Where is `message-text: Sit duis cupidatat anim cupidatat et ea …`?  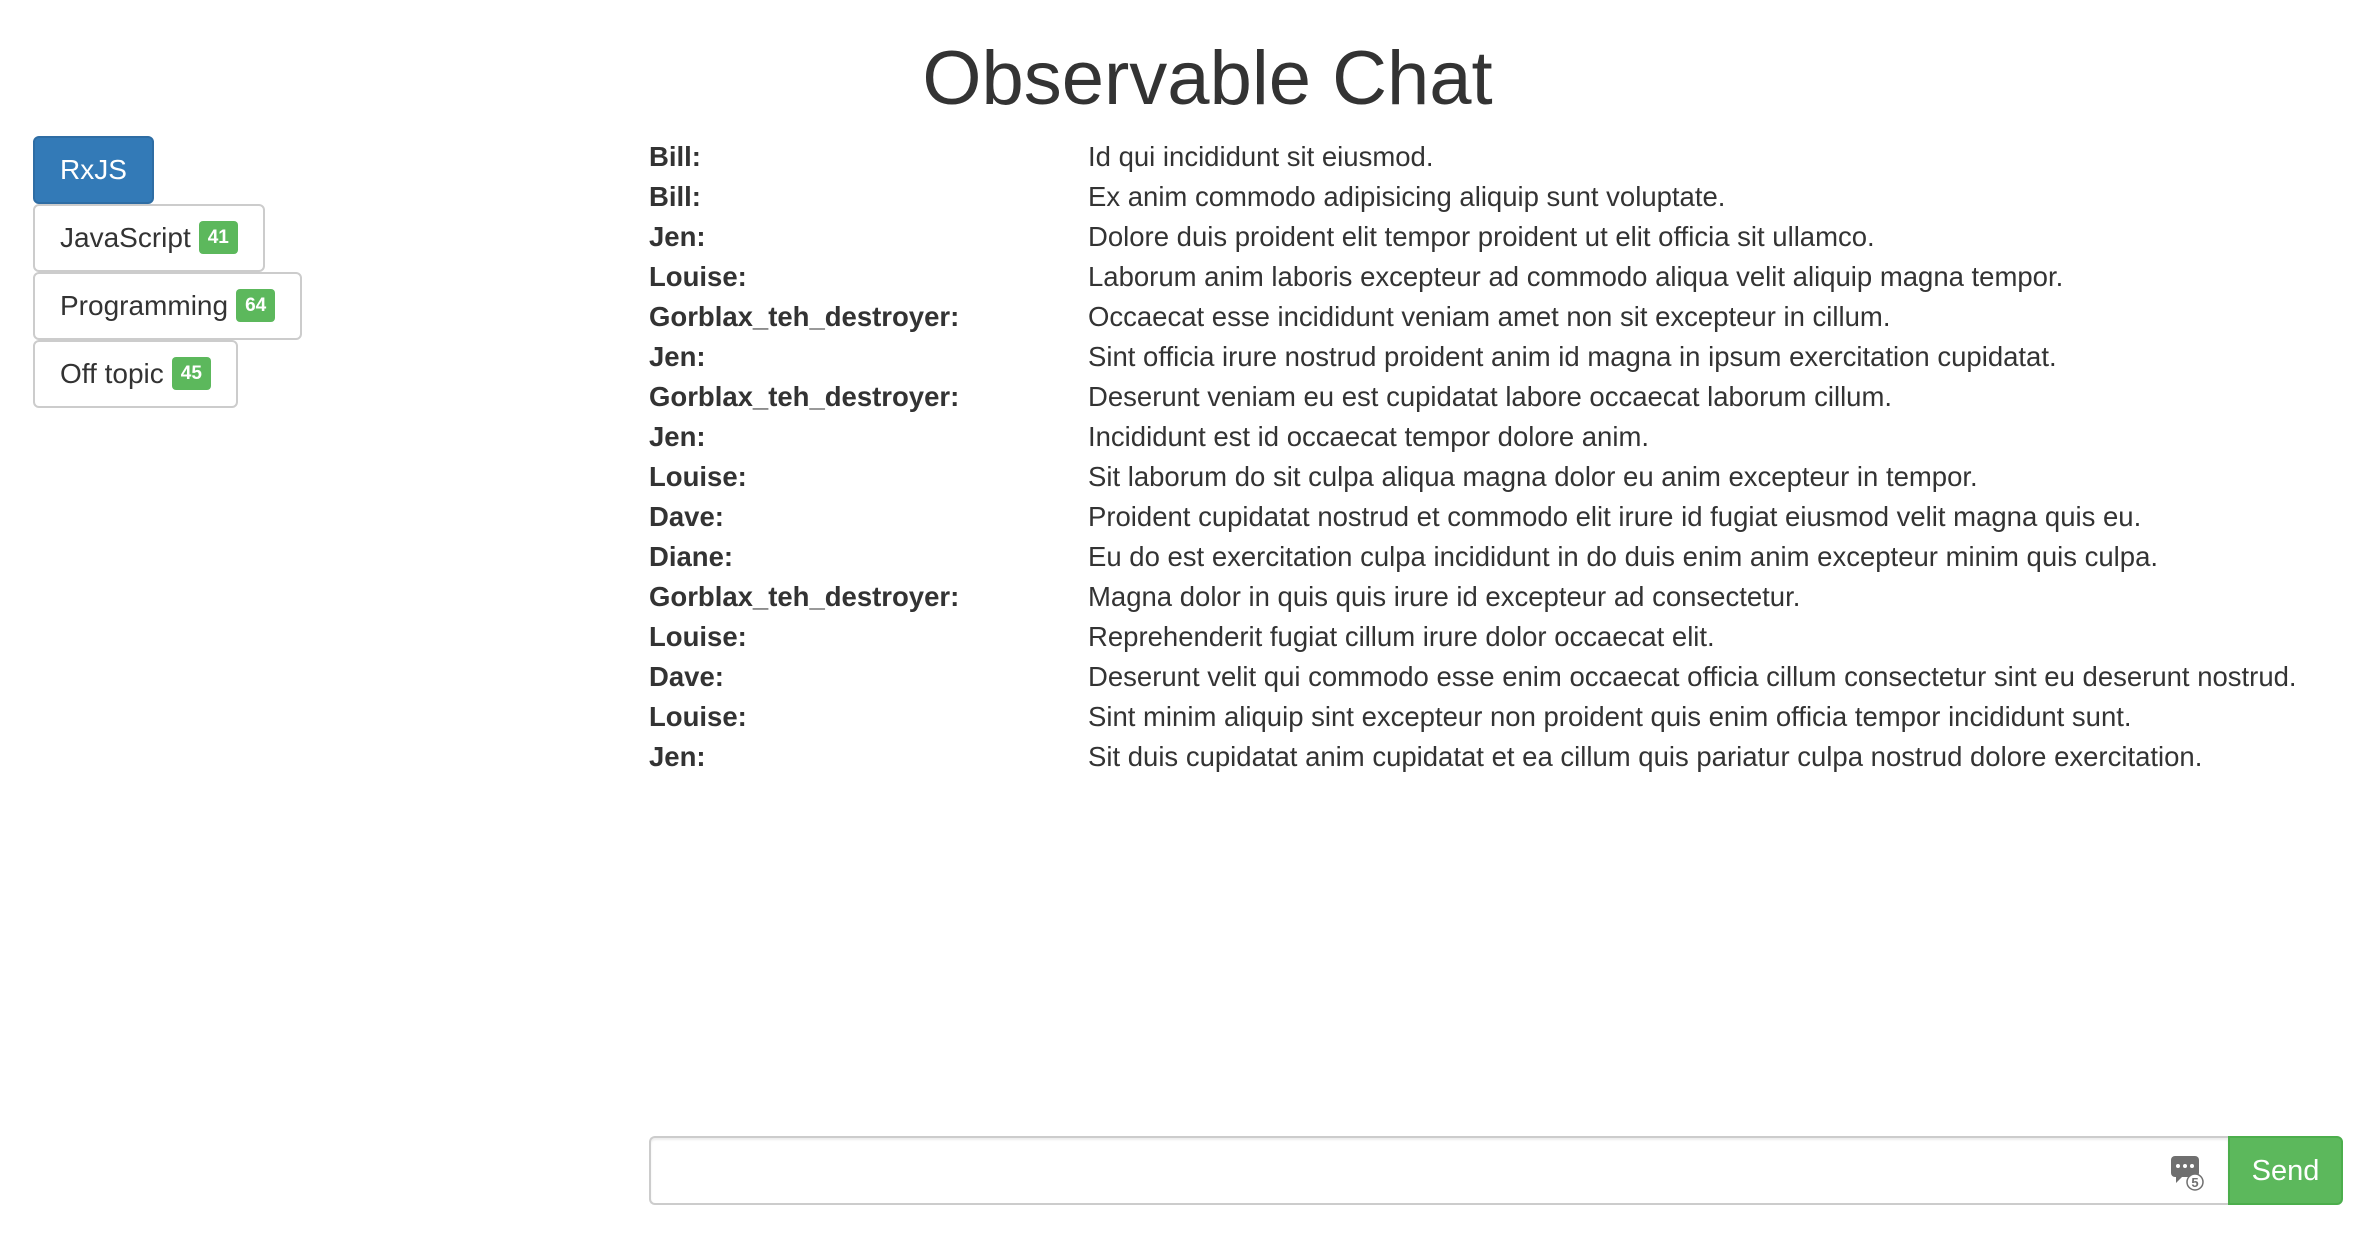
message-text: Sit duis cupidatat anim cupidatat et ea … is located at coordinates (1645, 756).